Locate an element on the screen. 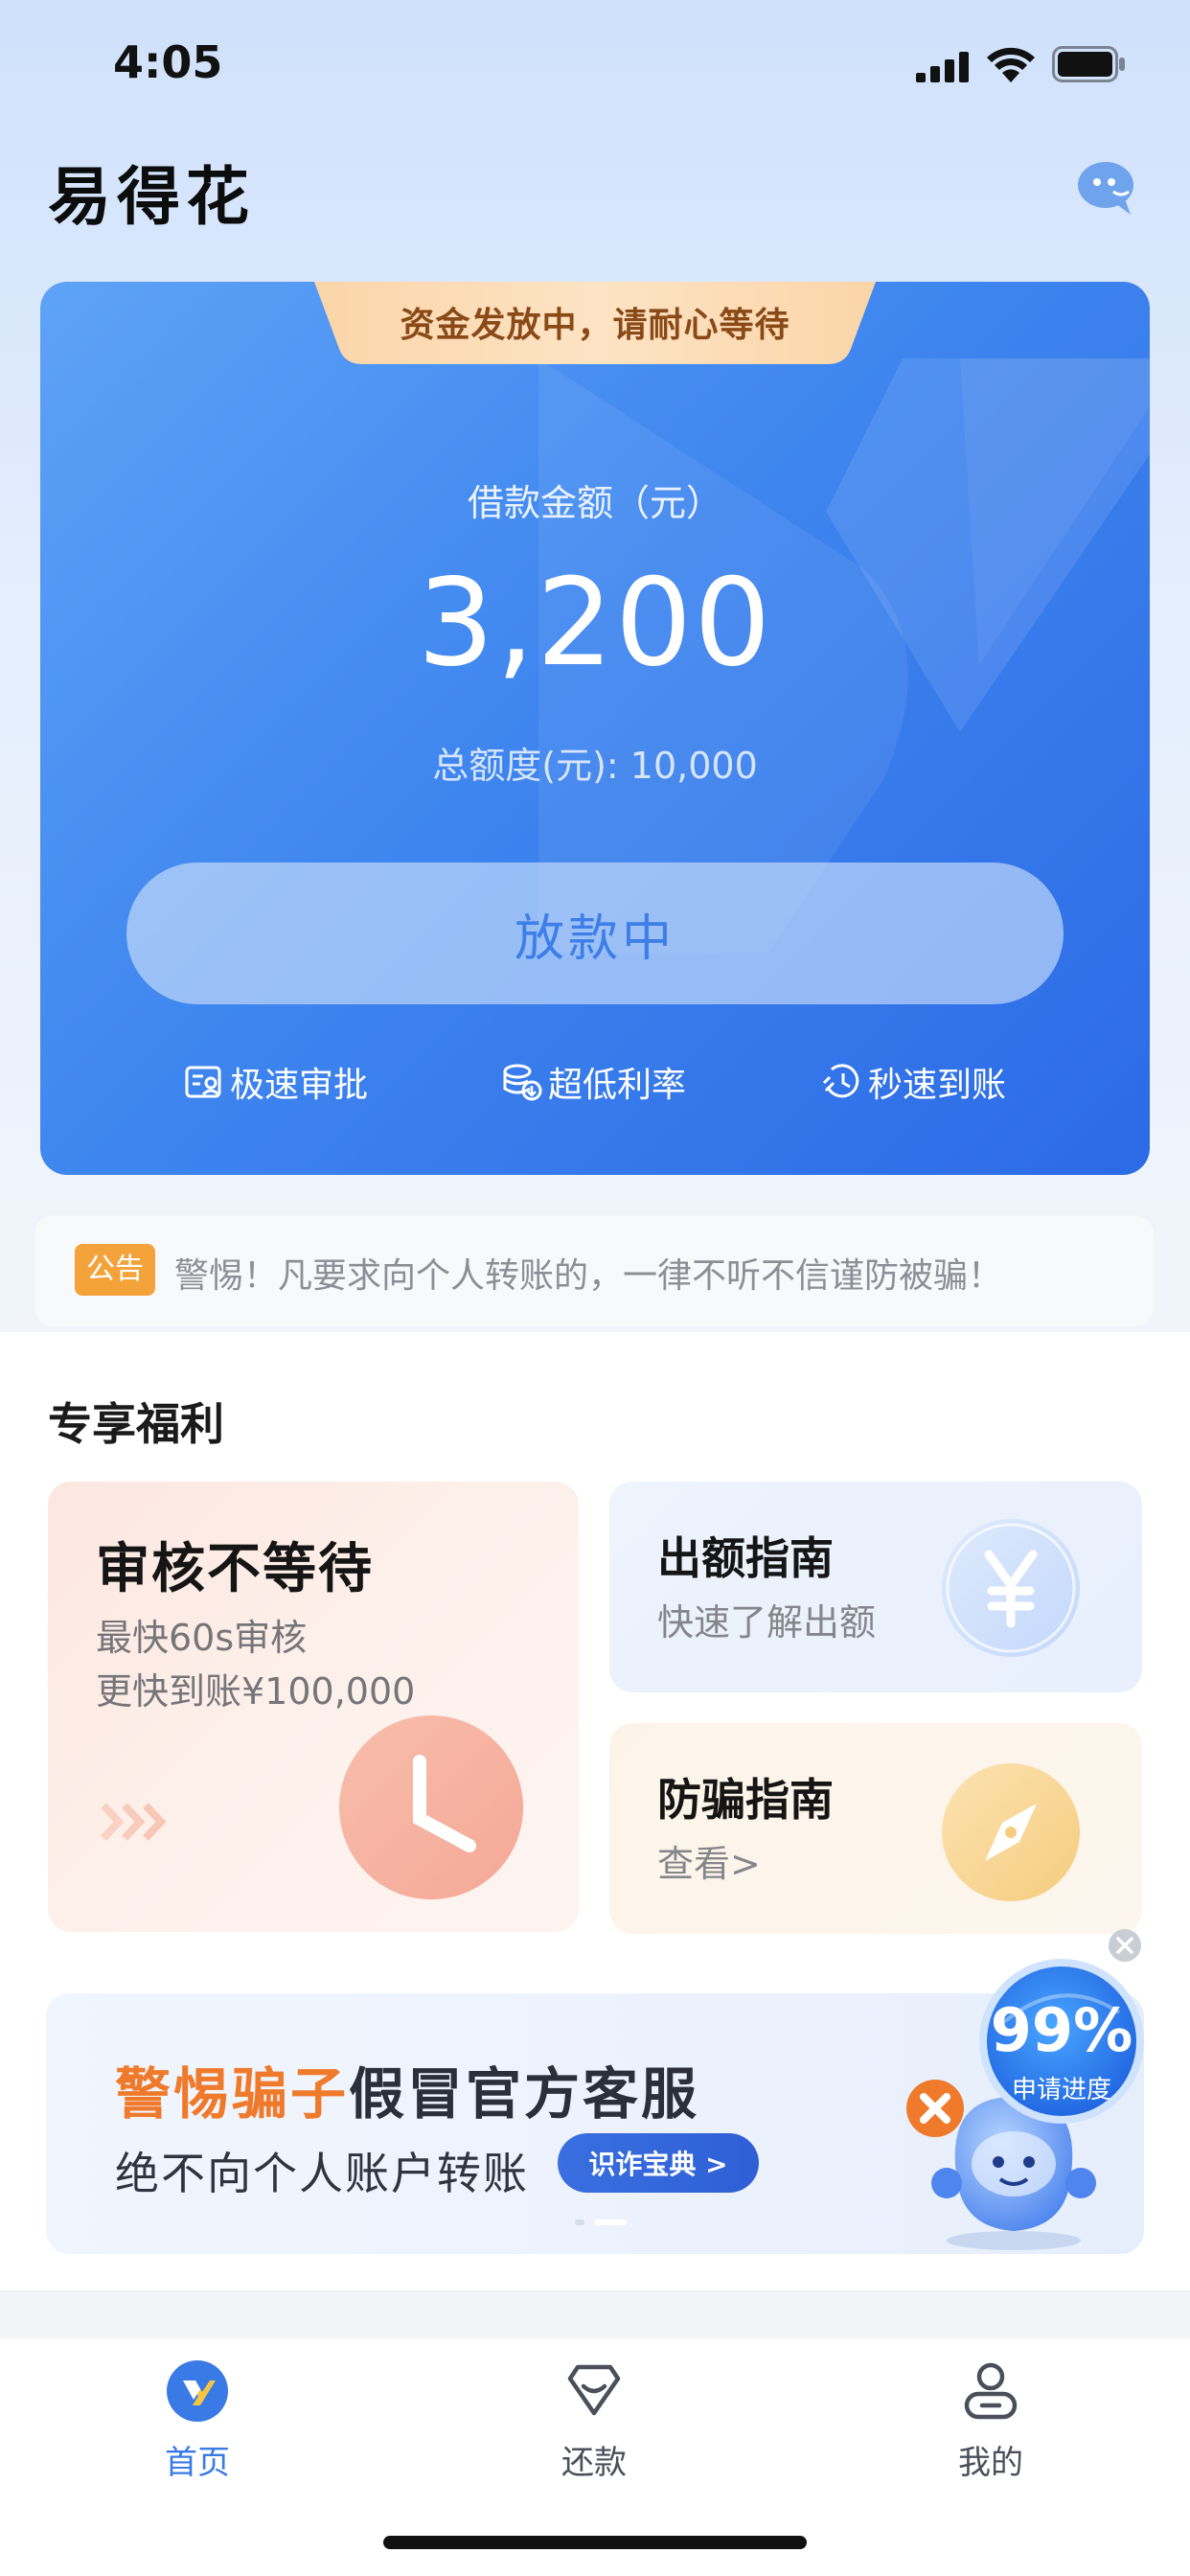  coins-icon is located at coordinates (523, 1082).